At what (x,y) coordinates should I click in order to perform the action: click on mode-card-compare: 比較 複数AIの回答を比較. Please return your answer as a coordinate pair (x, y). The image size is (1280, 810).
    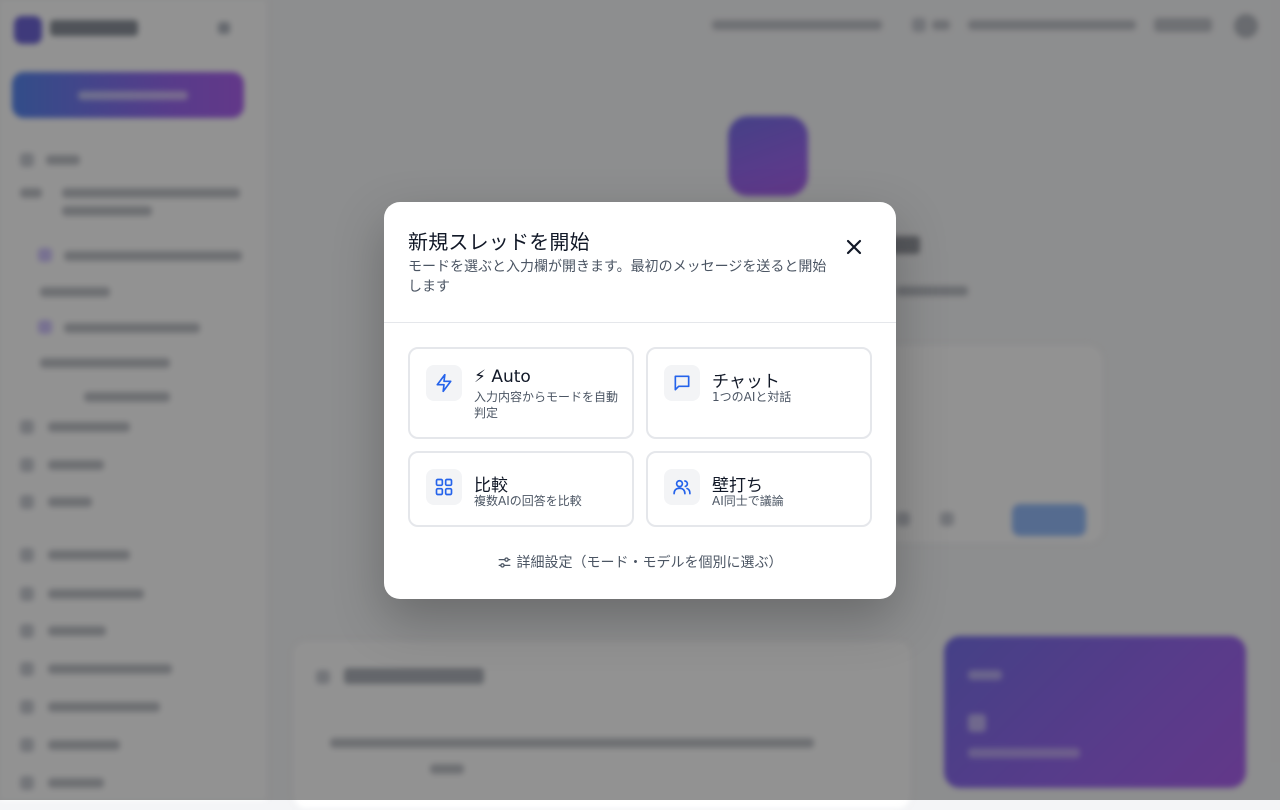
    Looking at the image, I should click on (521, 489).